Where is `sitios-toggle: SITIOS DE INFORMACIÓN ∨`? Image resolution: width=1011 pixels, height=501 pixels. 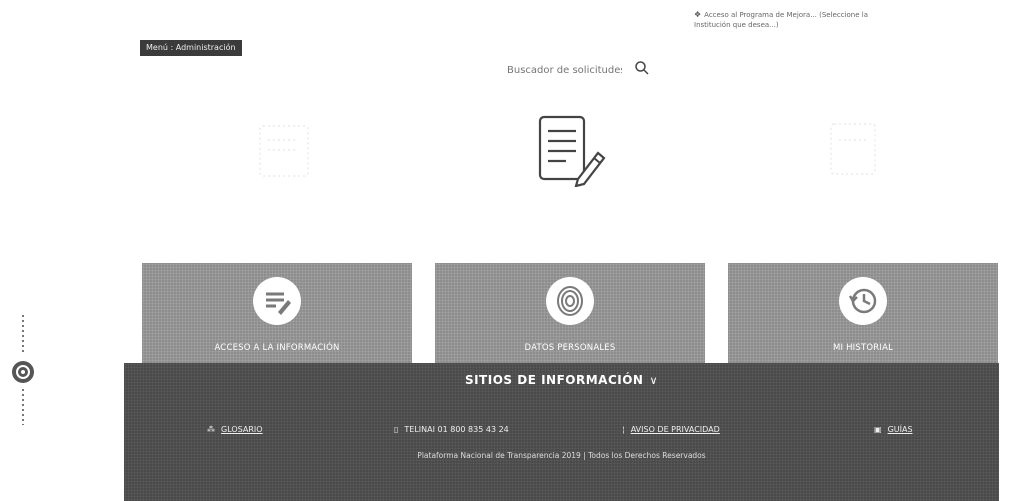 sitios-toggle: SITIOS DE INFORMACIÓN ∨ is located at coordinates (561, 380).